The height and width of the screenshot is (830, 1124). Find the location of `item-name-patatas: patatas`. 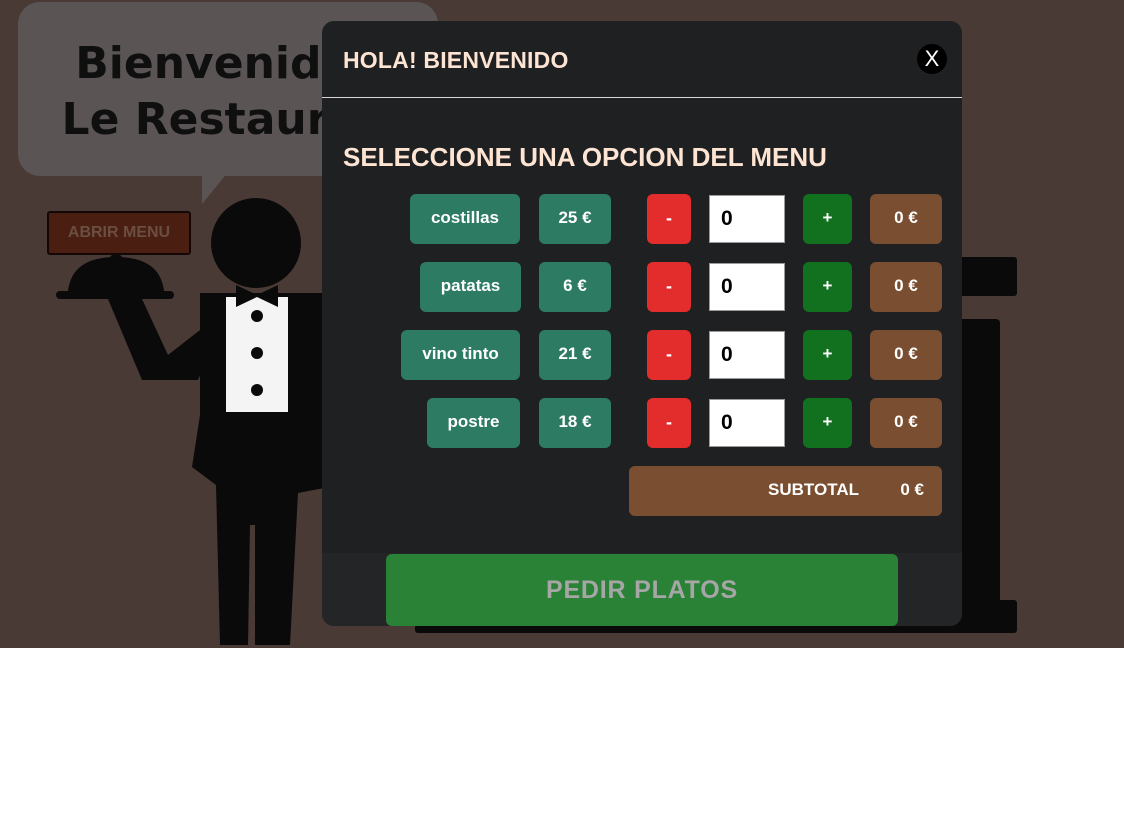

item-name-patatas: patatas is located at coordinates (470, 287).